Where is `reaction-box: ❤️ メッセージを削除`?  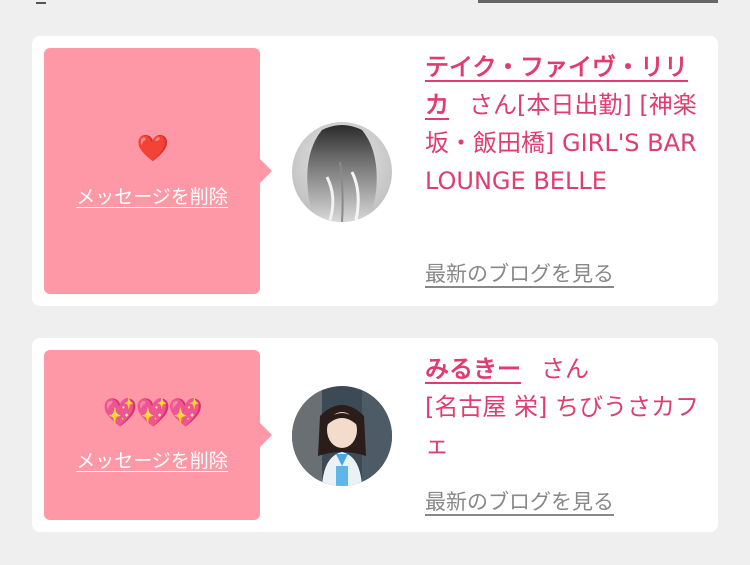
reaction-box: ❤️ メッセージを削除 is located at coordinates (158, 171).